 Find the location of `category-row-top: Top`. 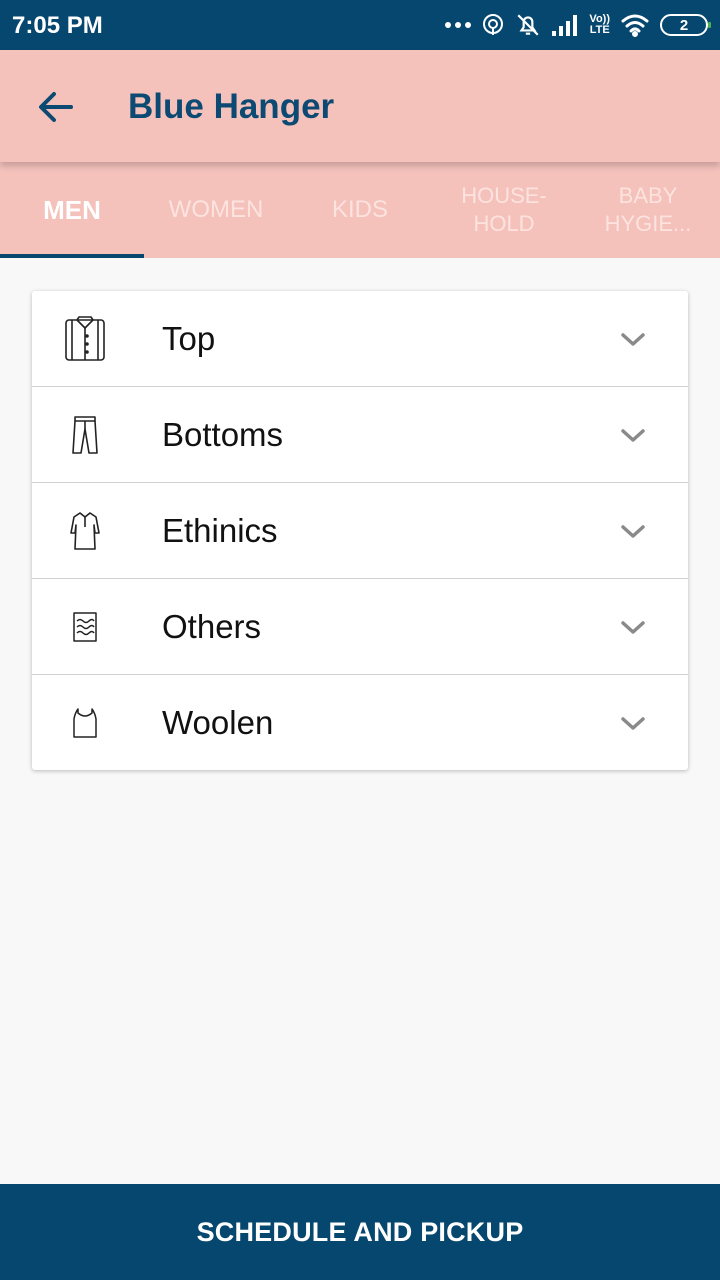

category-row-top: Top is located at coordinates (360, 339).